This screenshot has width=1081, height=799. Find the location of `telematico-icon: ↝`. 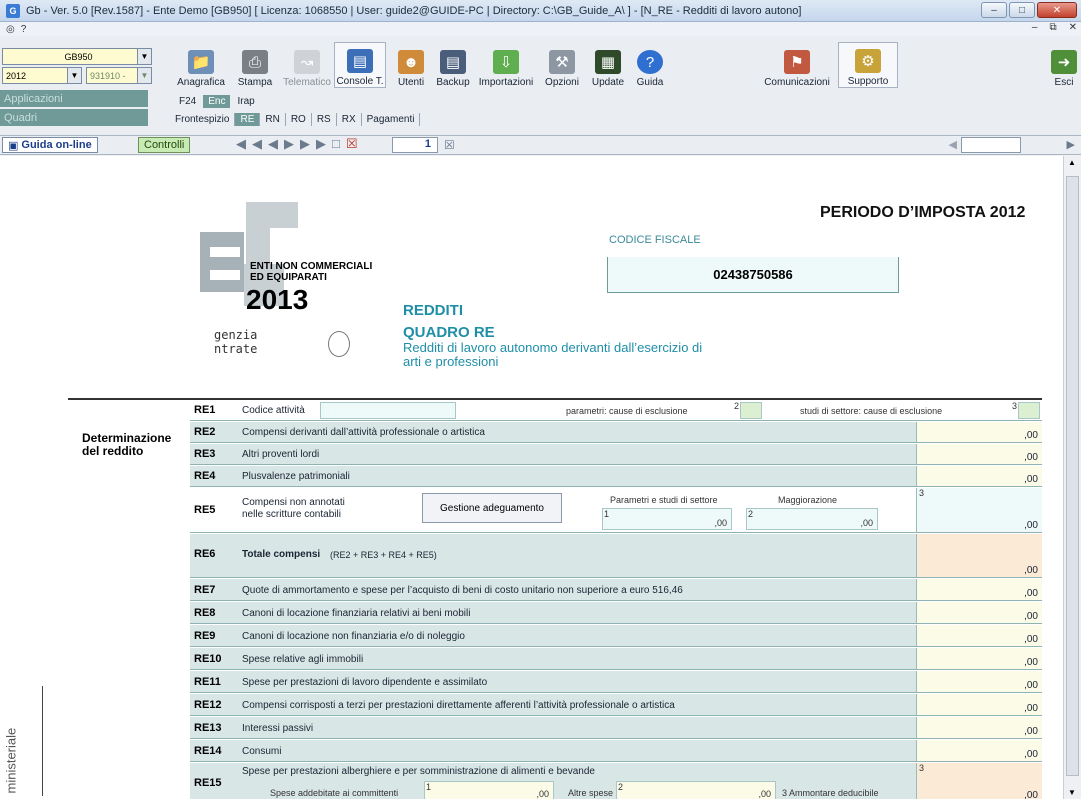

telematico-icon: ↝ is located at coordinates (307, 62).